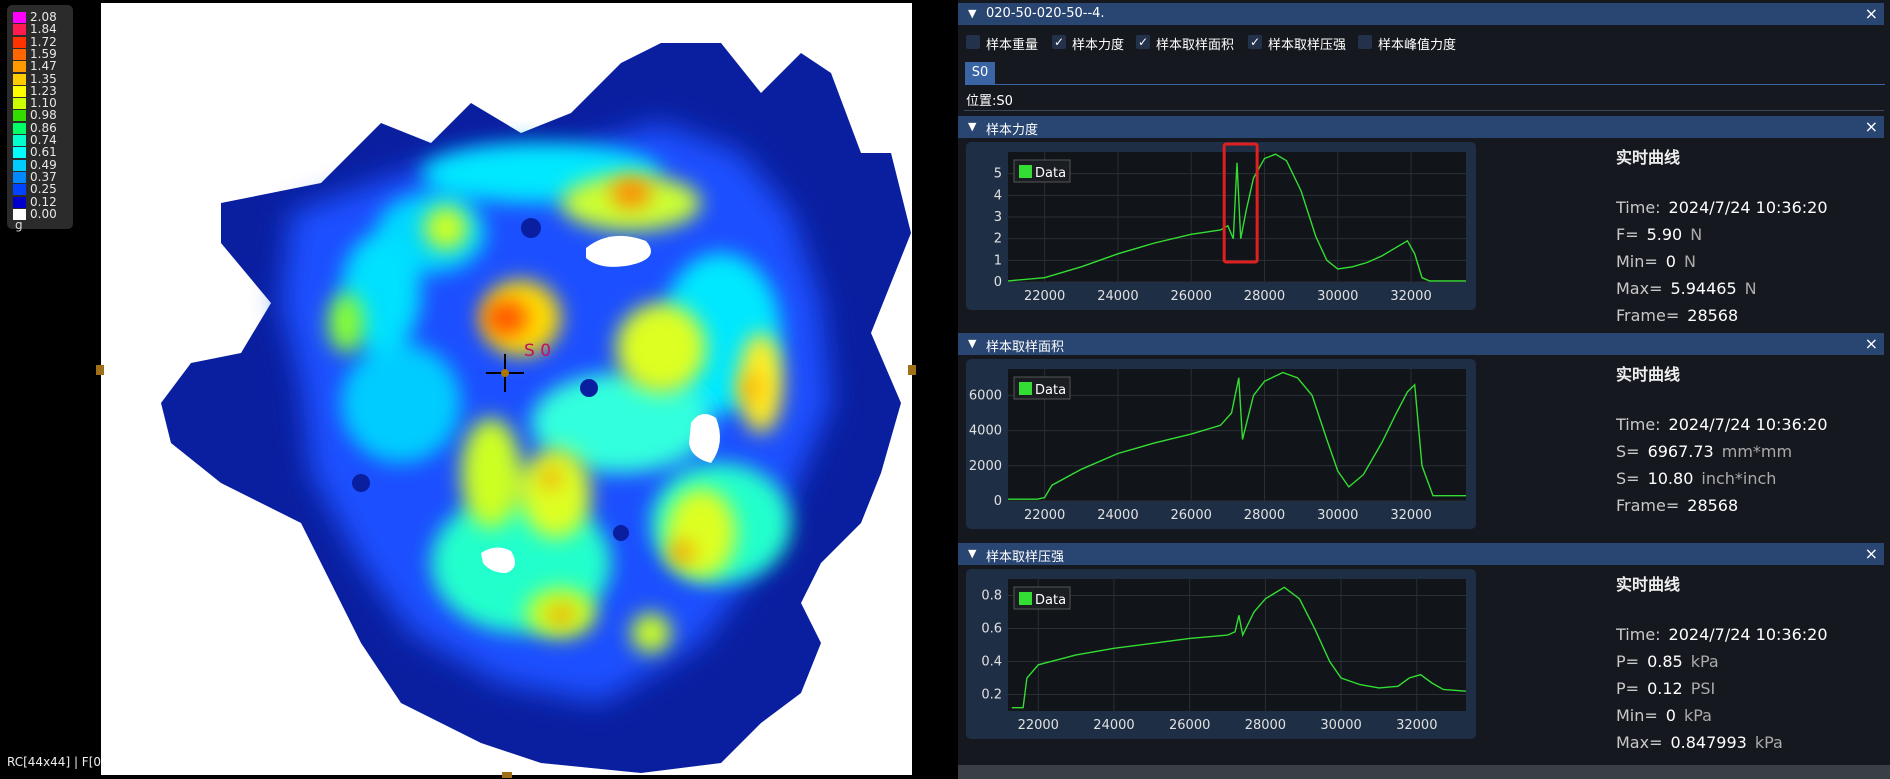 Image resolution: width=1890 pixels, height=779 pixels. Describe the element at coordinates (912, 370) in the screenshot. I see `resize-handle-right` at that location.